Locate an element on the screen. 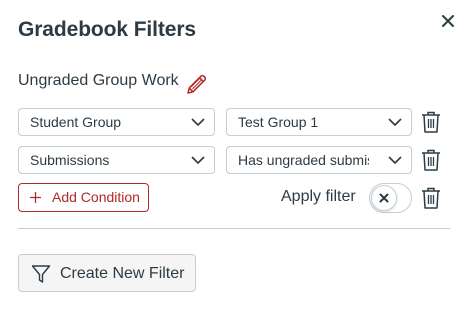 The image size is (472, 313). close-icon is located at coordinates (448, 21).